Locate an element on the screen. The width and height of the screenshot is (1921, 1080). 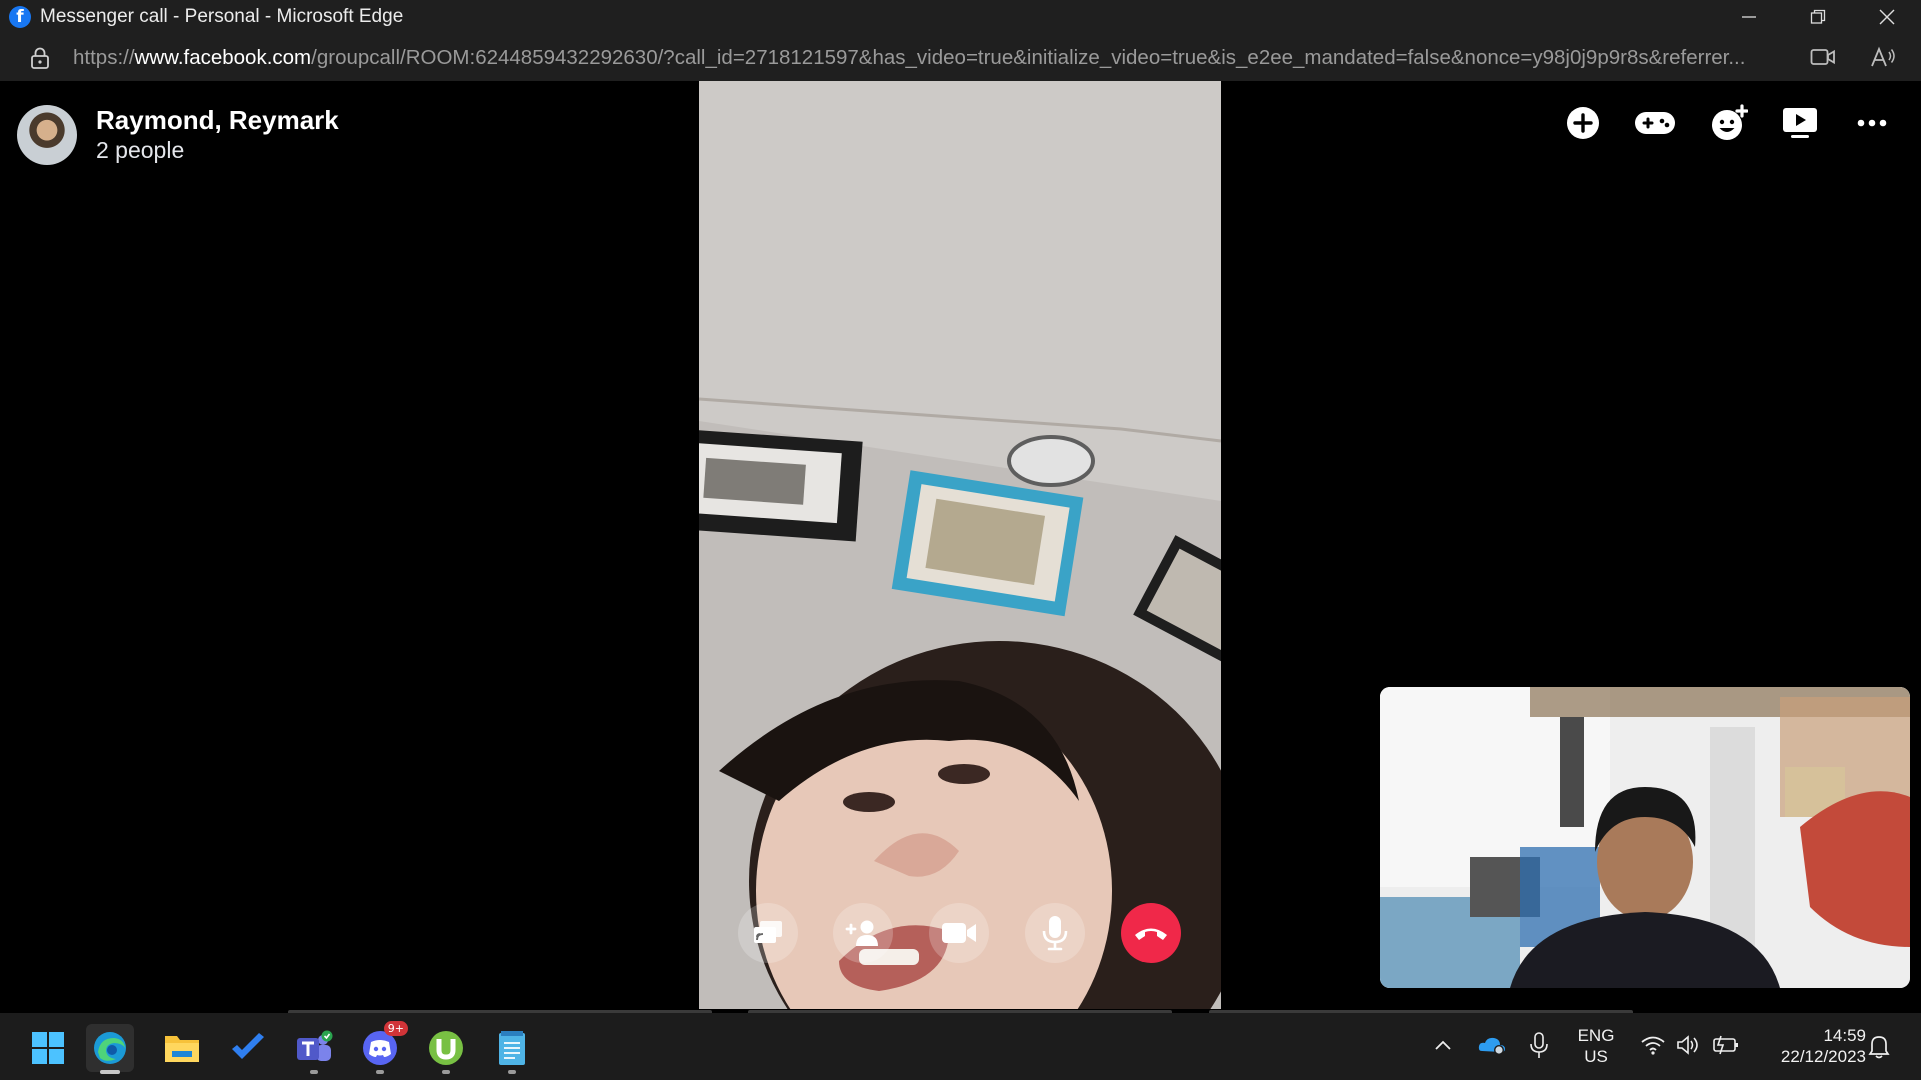
add-effect-icon is located at coordinates (1730, 122).